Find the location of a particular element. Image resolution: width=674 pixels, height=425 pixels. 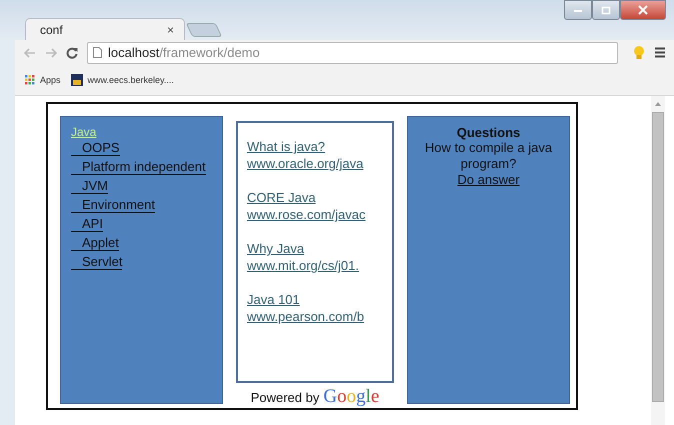

tab-title: conf is located at coordinates (51, 29).